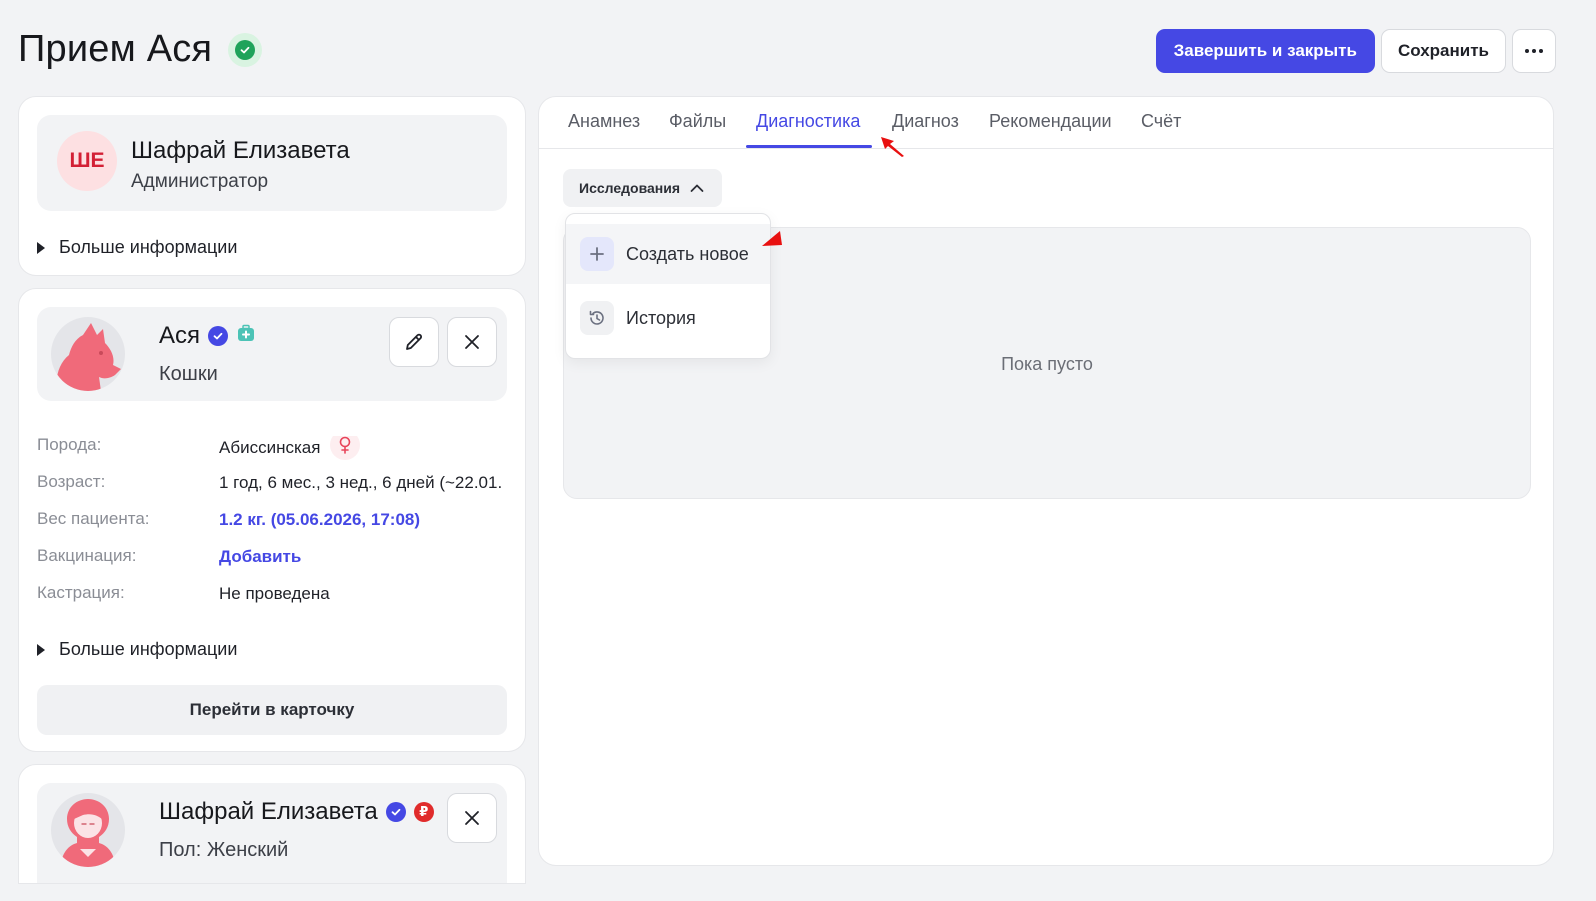 The height and width of the screenshot is (901, 1596). I want to click on detail-value: Не проведена, so click(274, 593).